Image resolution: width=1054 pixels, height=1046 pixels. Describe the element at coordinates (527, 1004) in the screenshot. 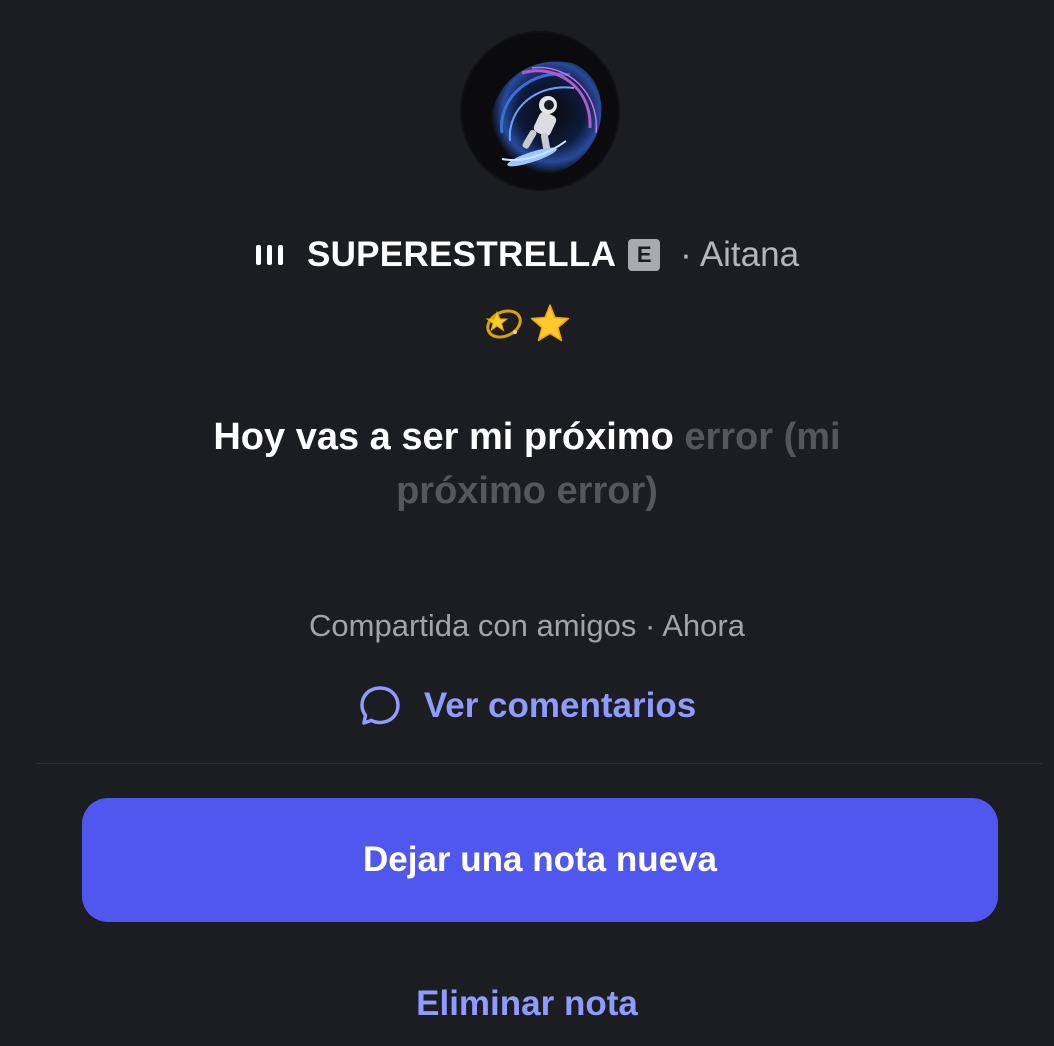

I see `delete-note-button: Eliminar nota` at that location.